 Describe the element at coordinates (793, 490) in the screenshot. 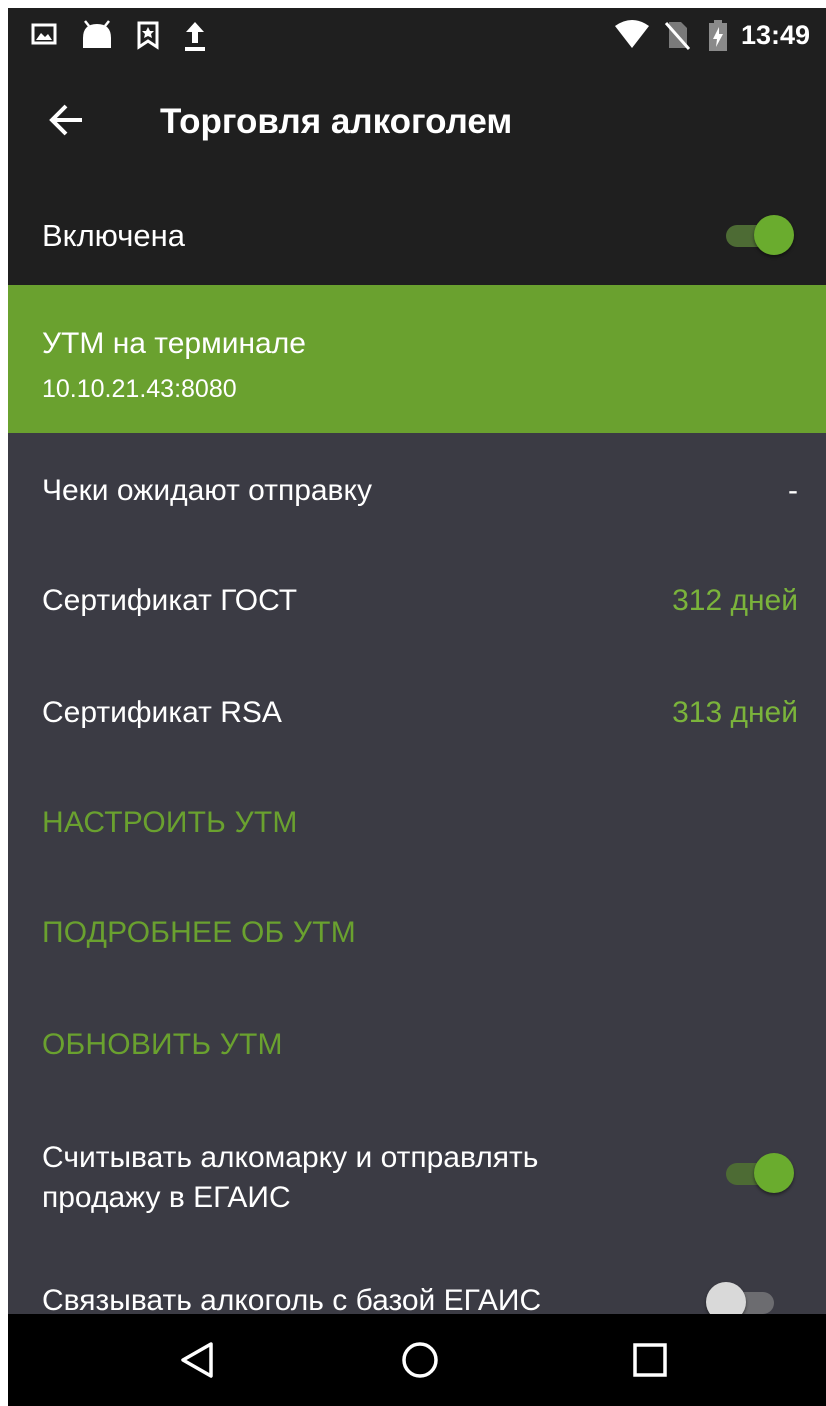

I see `pending-receipts-value: -` at that location.